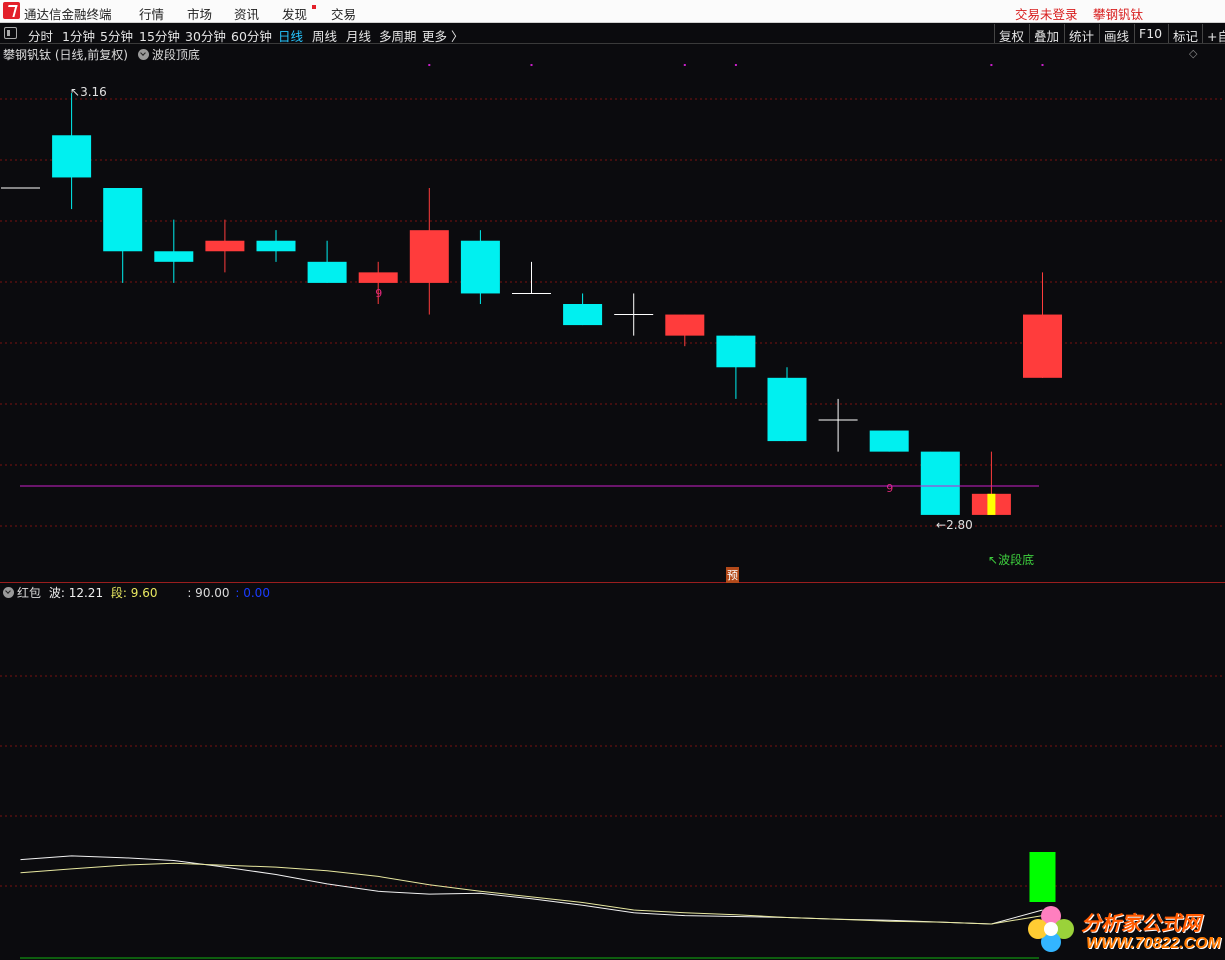 This screenshot has height=960, width=1225. I want to click on period-tab-15min: 15分钟, so click(159, 35).